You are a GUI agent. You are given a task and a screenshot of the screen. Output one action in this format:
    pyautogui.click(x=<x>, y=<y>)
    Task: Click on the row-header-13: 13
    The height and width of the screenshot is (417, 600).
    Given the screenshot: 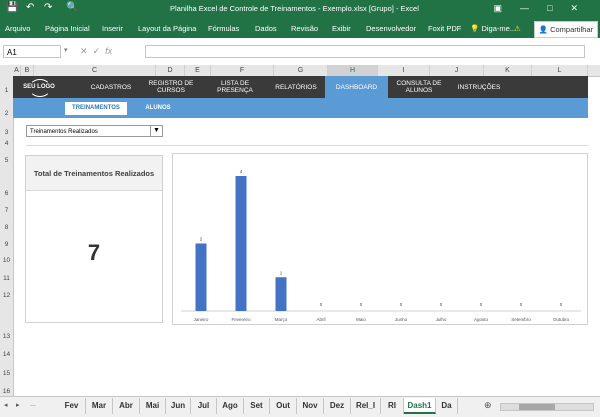 What is the action you would take?
    pyautogui.click(x=6, y=336)
    